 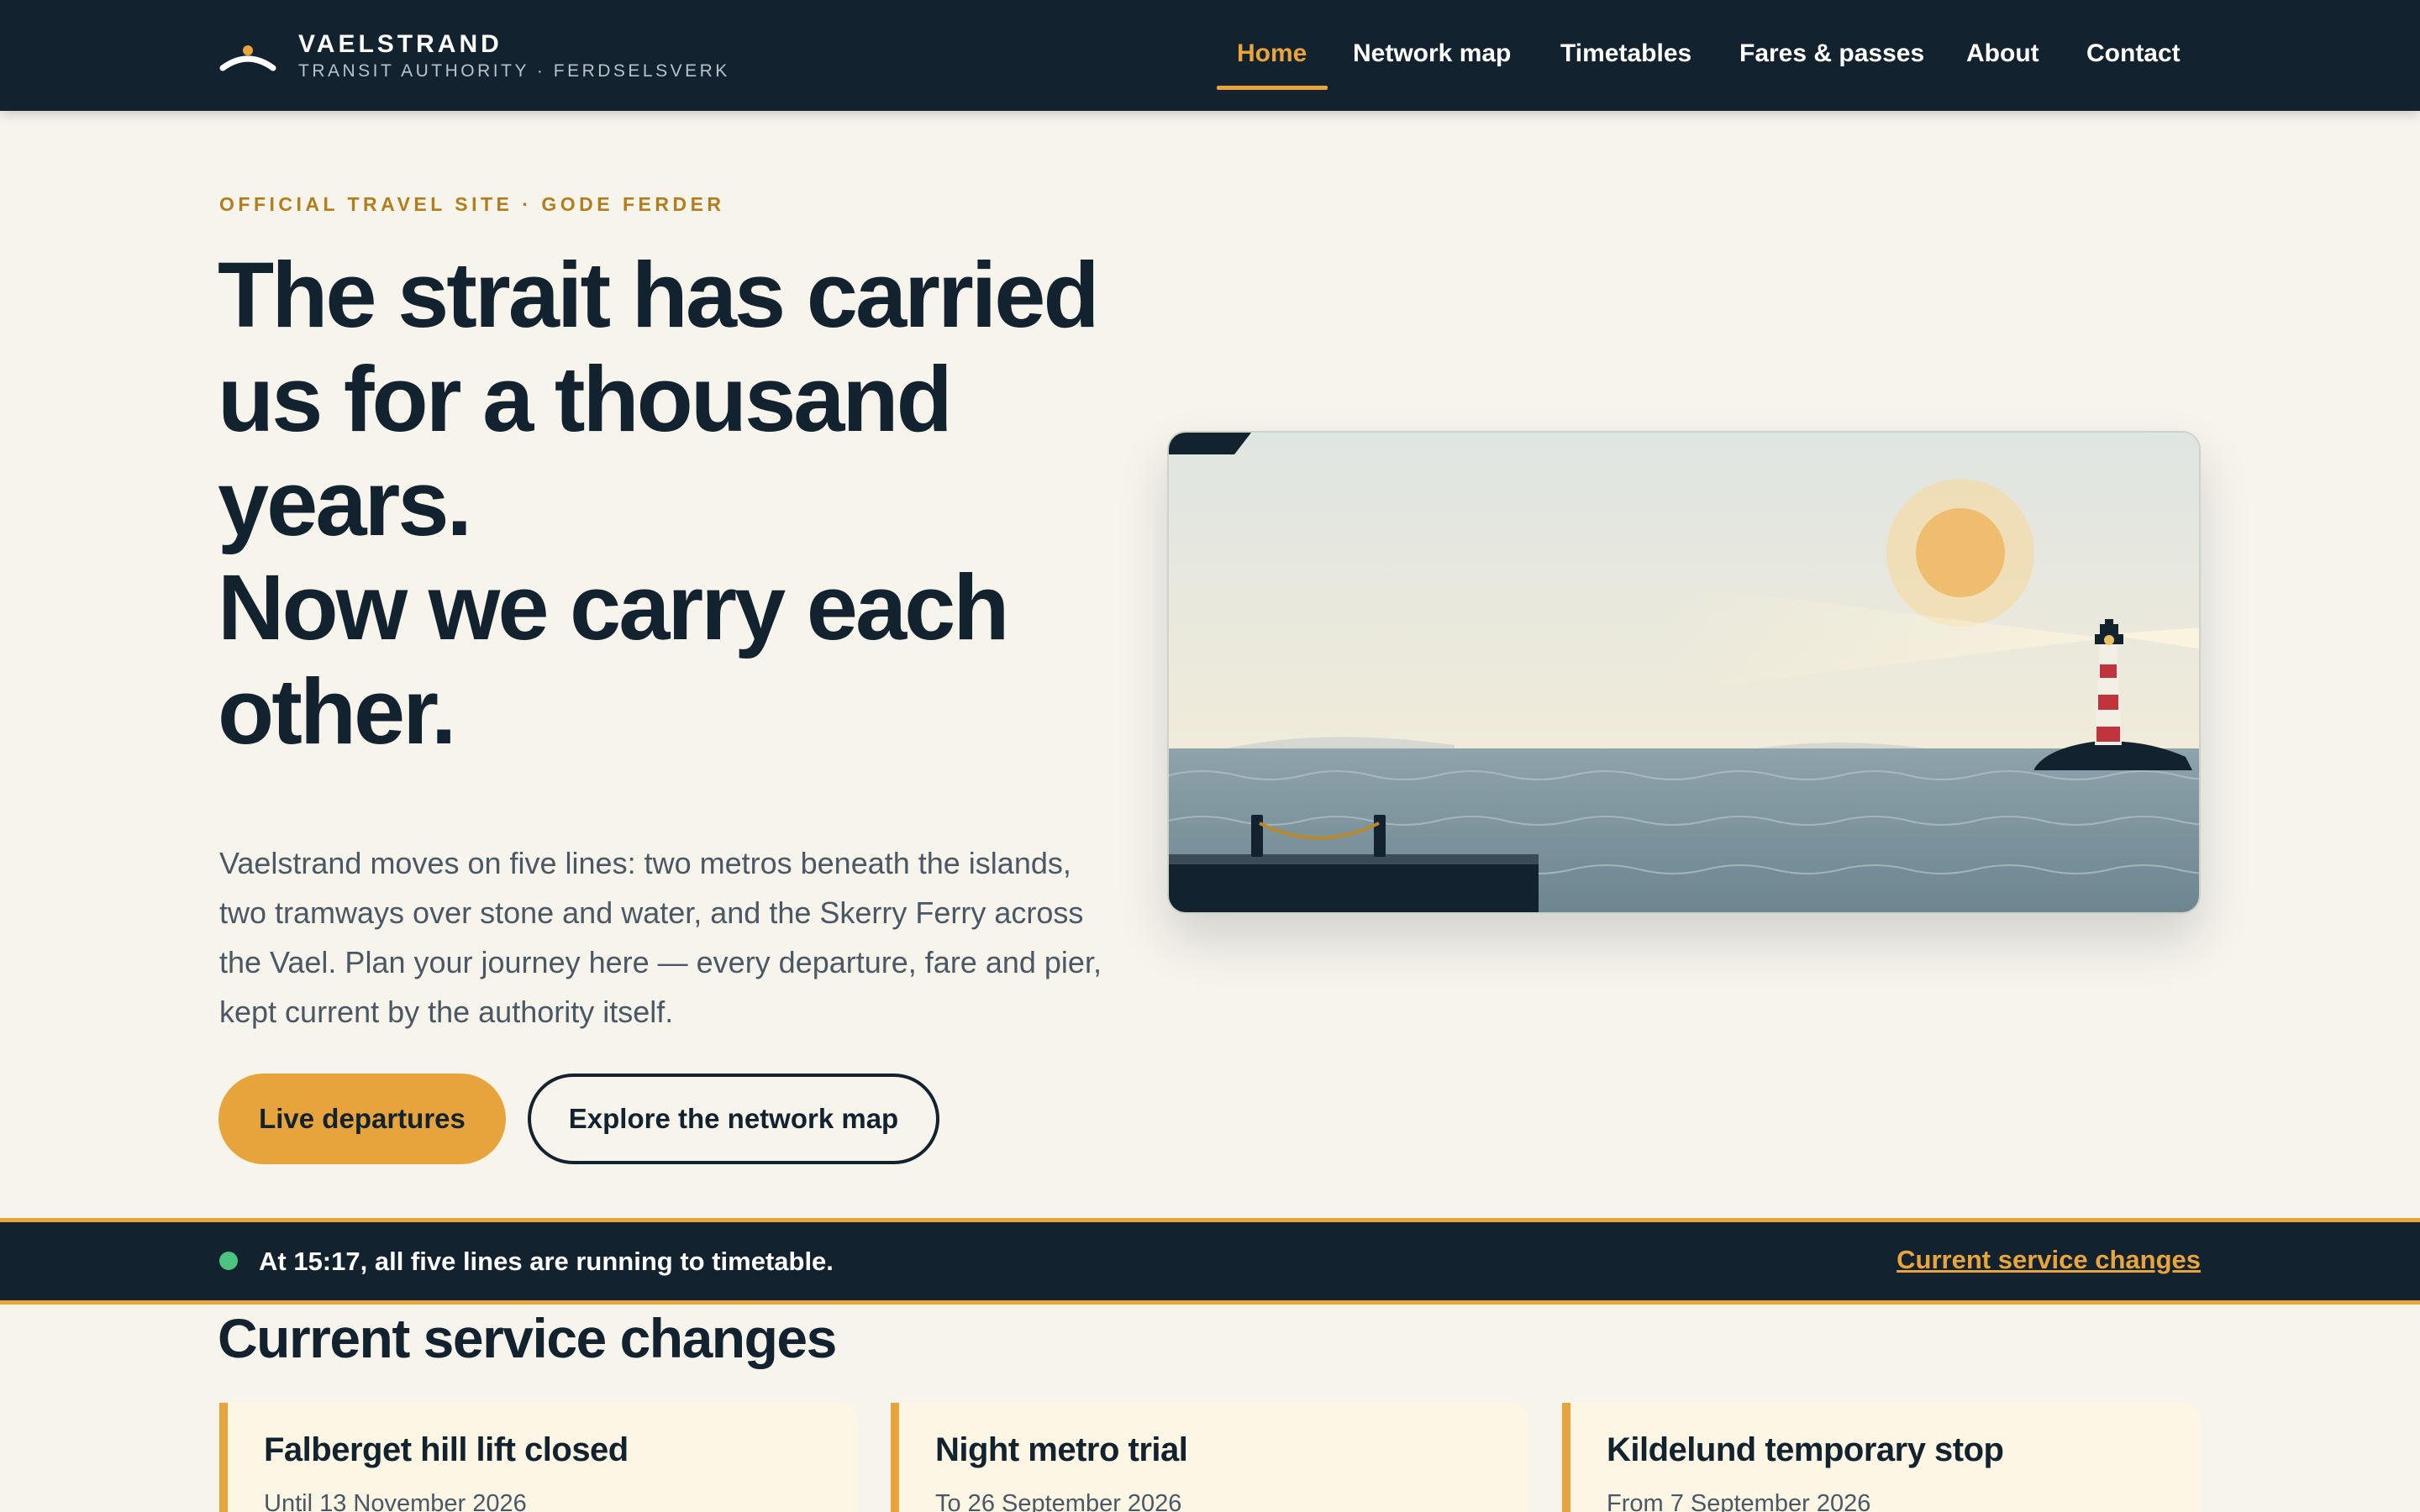 I want to click on hero-title-line: The strait has carried, so click(x=659, y=295).